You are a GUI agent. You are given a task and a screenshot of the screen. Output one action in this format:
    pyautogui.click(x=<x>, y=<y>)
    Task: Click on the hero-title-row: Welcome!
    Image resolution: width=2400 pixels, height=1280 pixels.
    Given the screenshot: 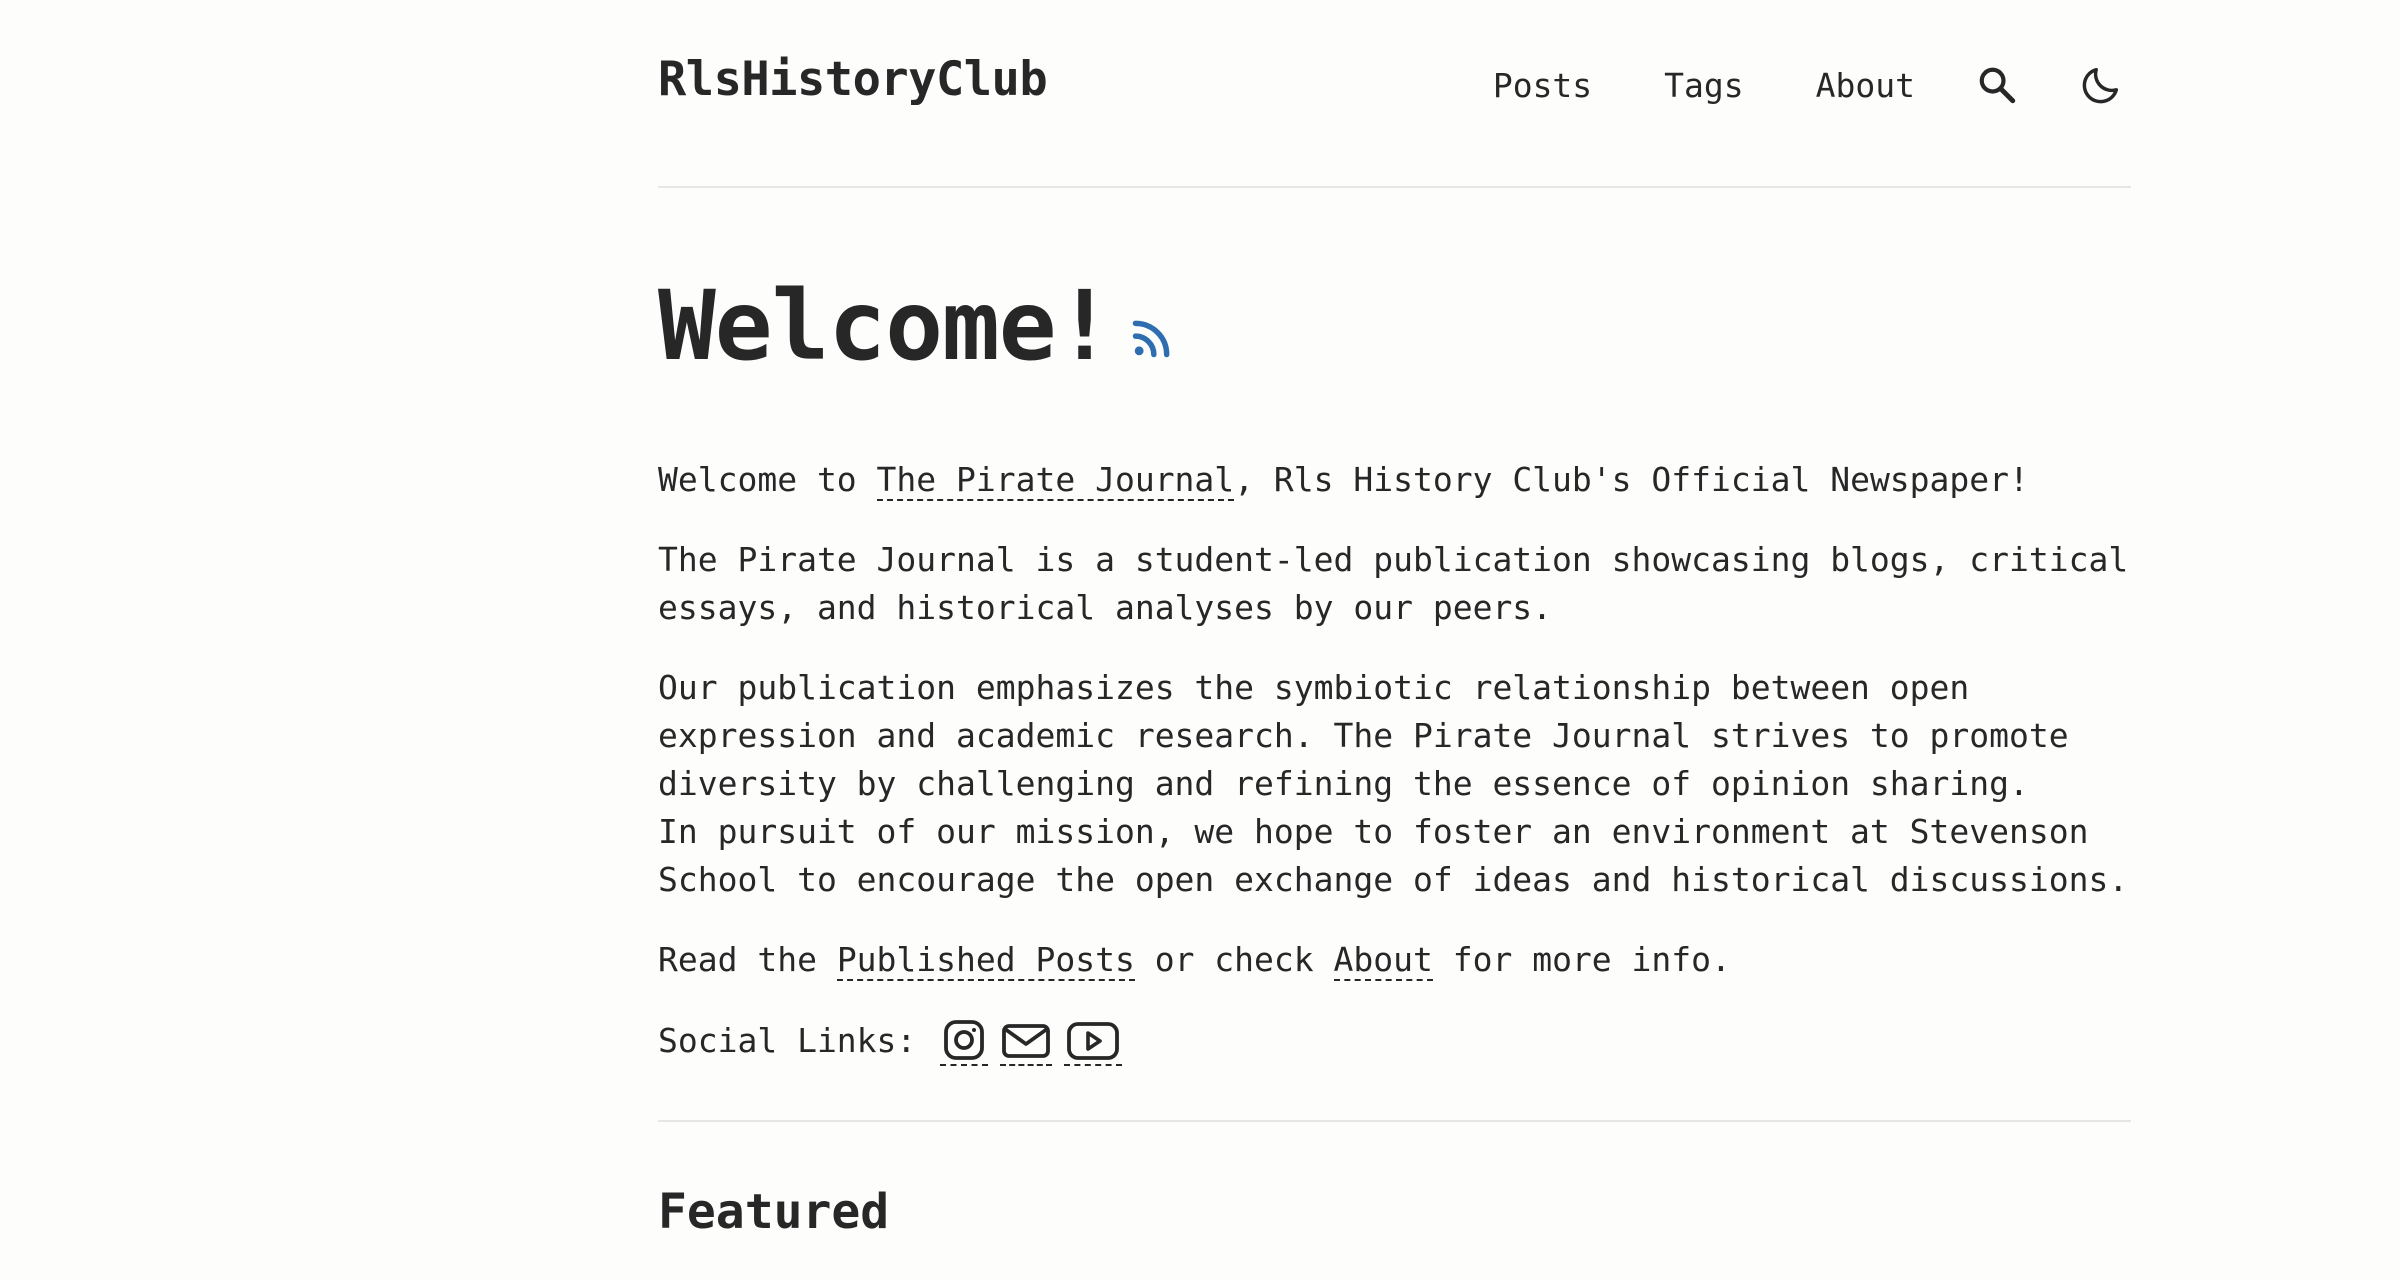 What is the action you would take?
    pyautogui.click(x=1394, y=326)
    